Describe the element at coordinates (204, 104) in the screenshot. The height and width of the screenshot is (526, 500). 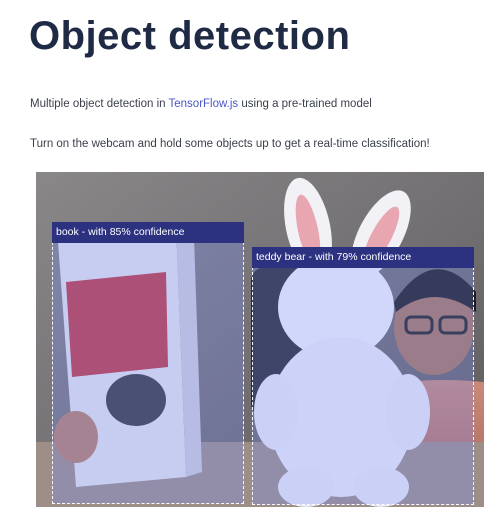
I see `tensorflow-link: TensorFlow.js` at that location.